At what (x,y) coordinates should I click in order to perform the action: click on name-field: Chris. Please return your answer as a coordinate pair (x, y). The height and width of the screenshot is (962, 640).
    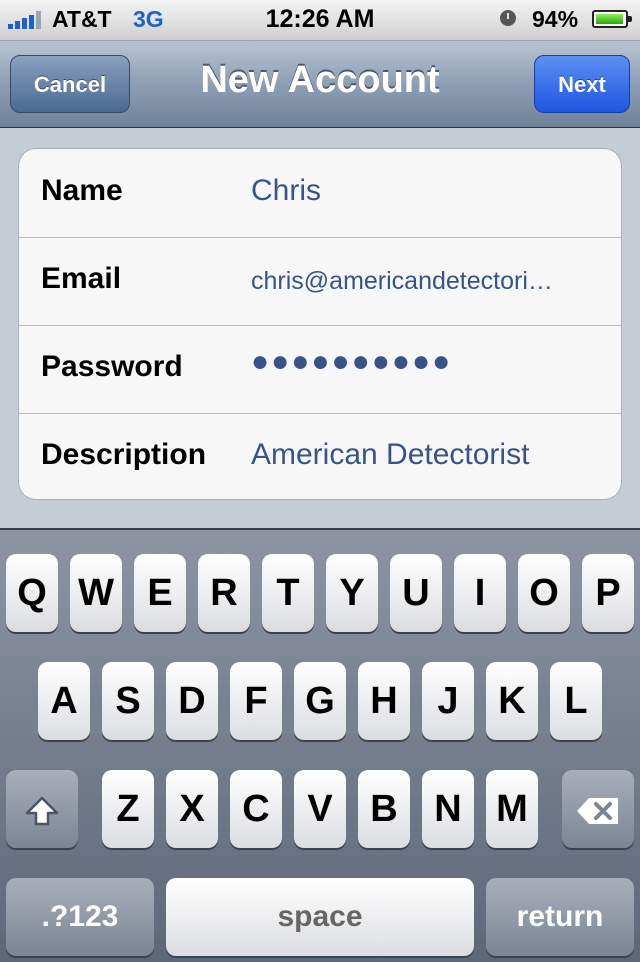
    Looking at the image, I should click on (286, 191).